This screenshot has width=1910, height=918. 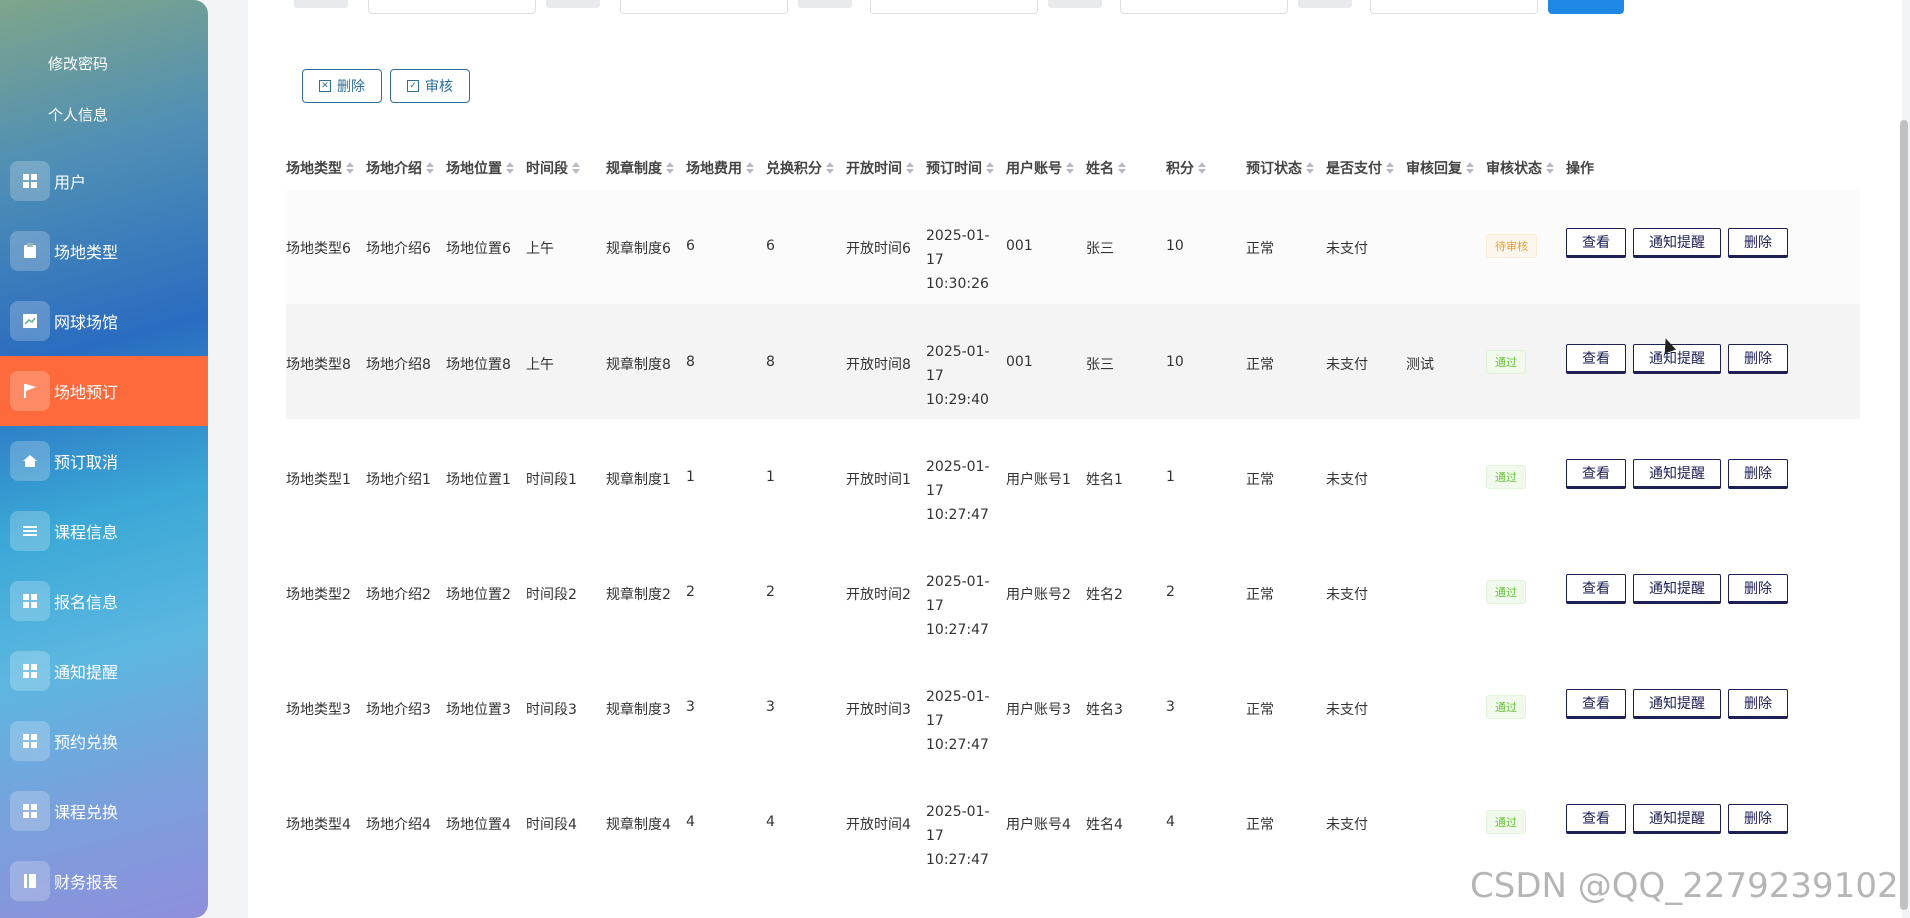 What do you see at coordinates (1904, 515) in the screenshot?
I see `vertical-scrollbar` at bounding box center [1904, 515].